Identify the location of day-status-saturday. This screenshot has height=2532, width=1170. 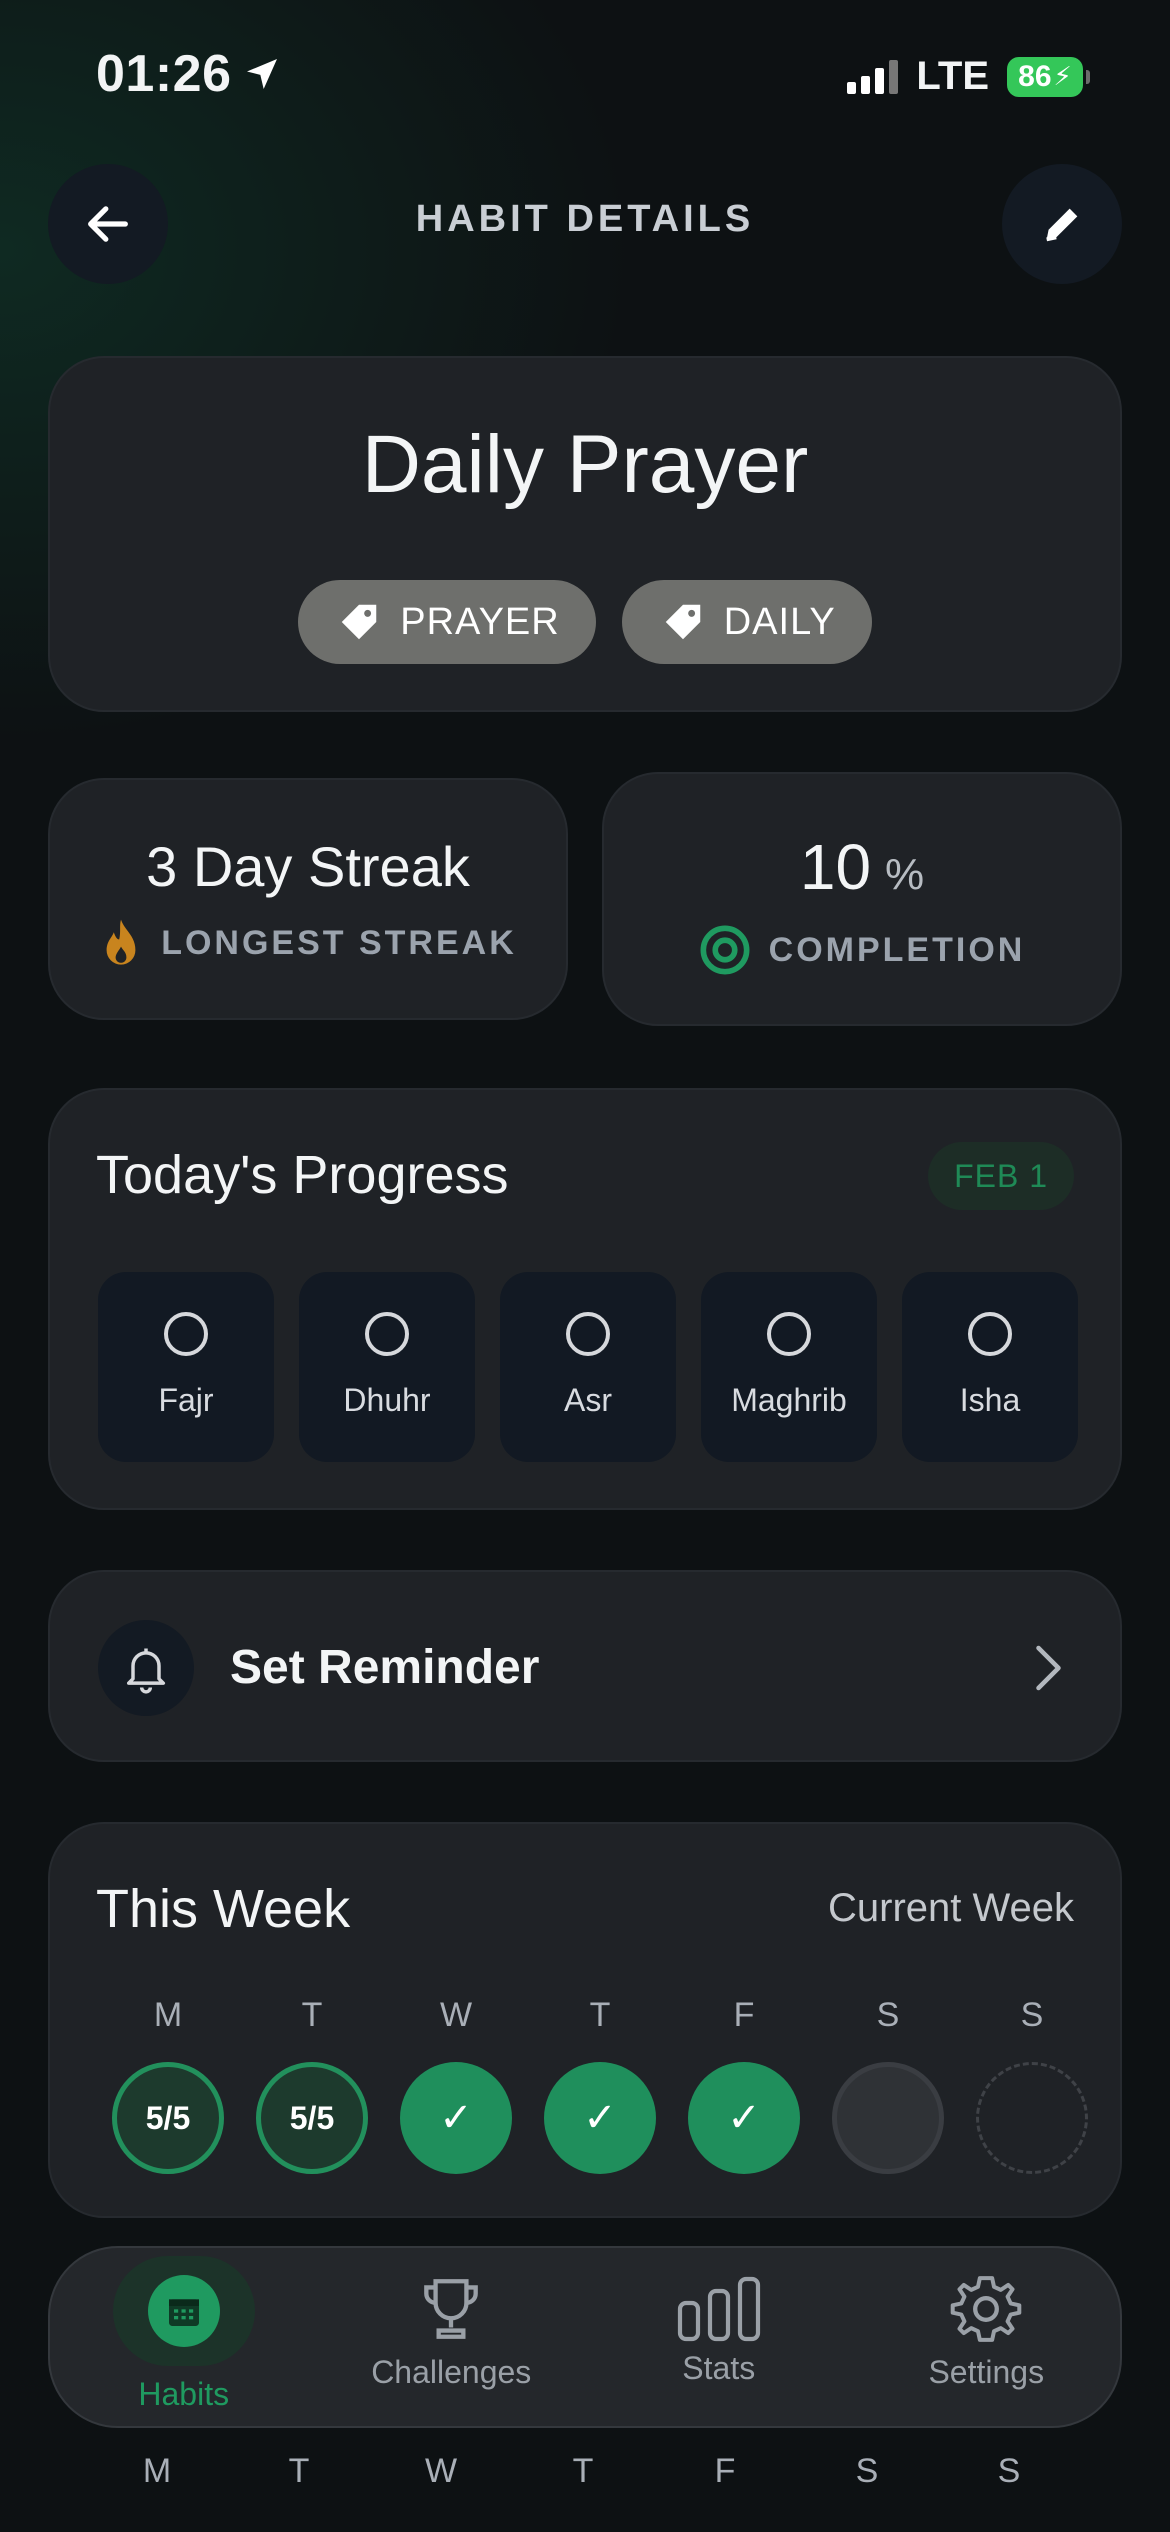
(888, 2118).